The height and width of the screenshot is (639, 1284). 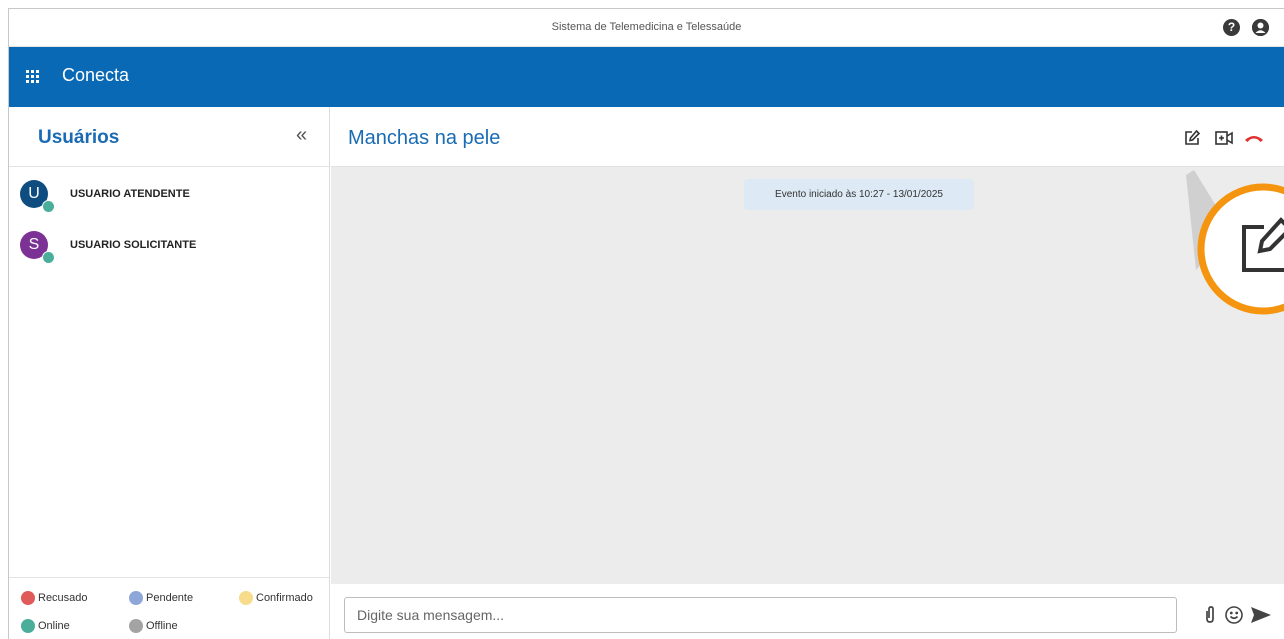 I want to click on user-name: USUARIO SOLICITANTE, so click(x=133, y=245).